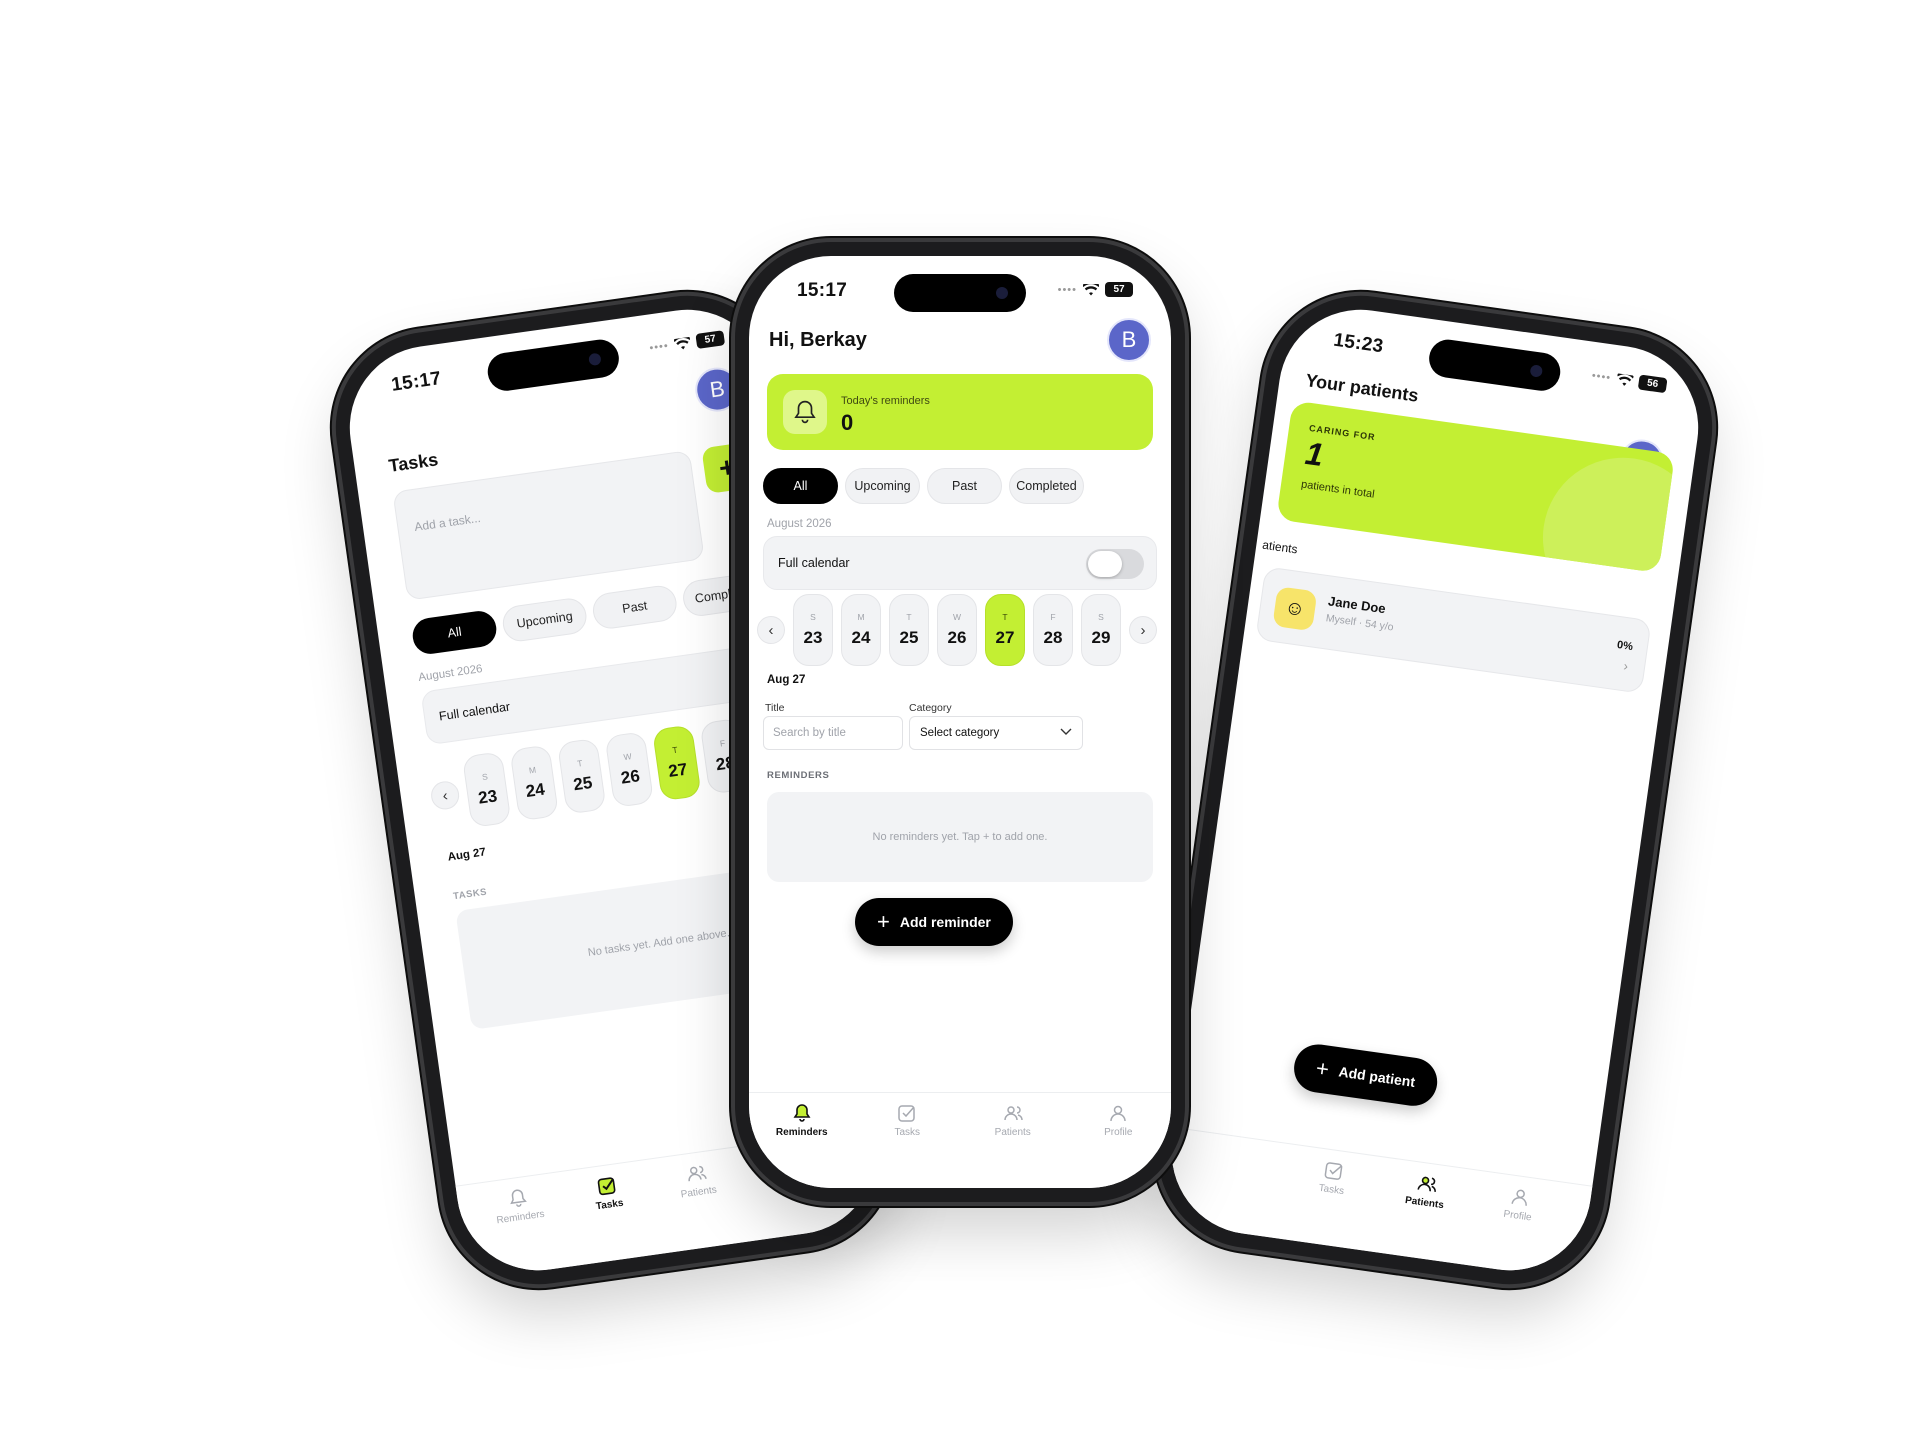  Describe the element at coordinates (861, 637) in the screenshot. I see `day-num: 24` at that location.